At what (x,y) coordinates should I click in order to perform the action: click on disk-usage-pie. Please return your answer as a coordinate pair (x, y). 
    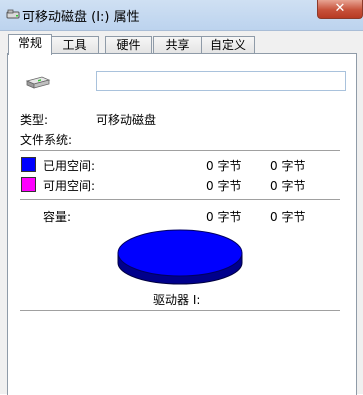
    Looking at the image, I should click on (180, 257).